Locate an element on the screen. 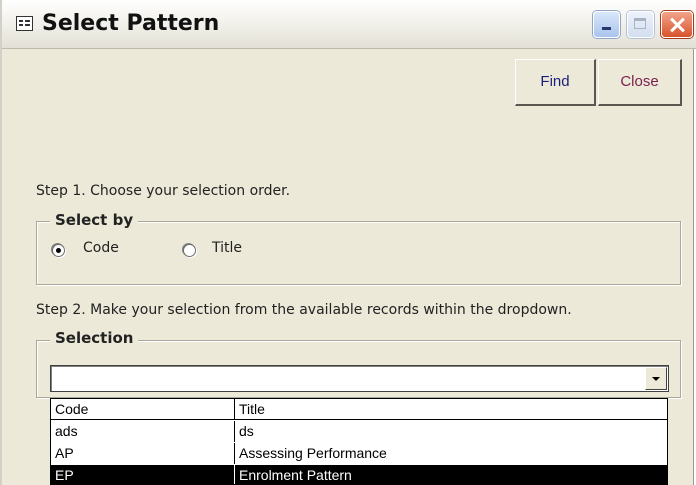 The height and width of the screenshot is (485, 696). dropdown-header-row: Code Title is located at coordinates (359, 409).